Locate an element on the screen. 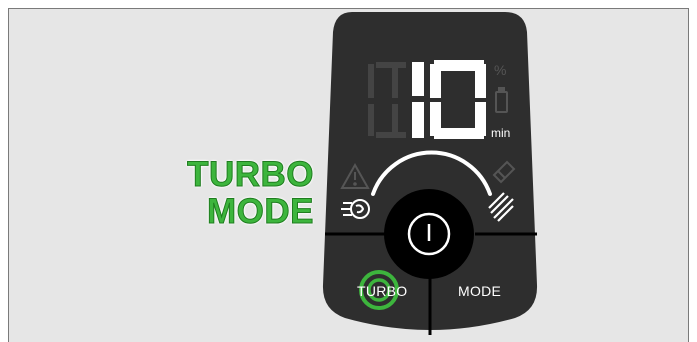  turbo-button: TURBO is located at coordinates (382, 291).